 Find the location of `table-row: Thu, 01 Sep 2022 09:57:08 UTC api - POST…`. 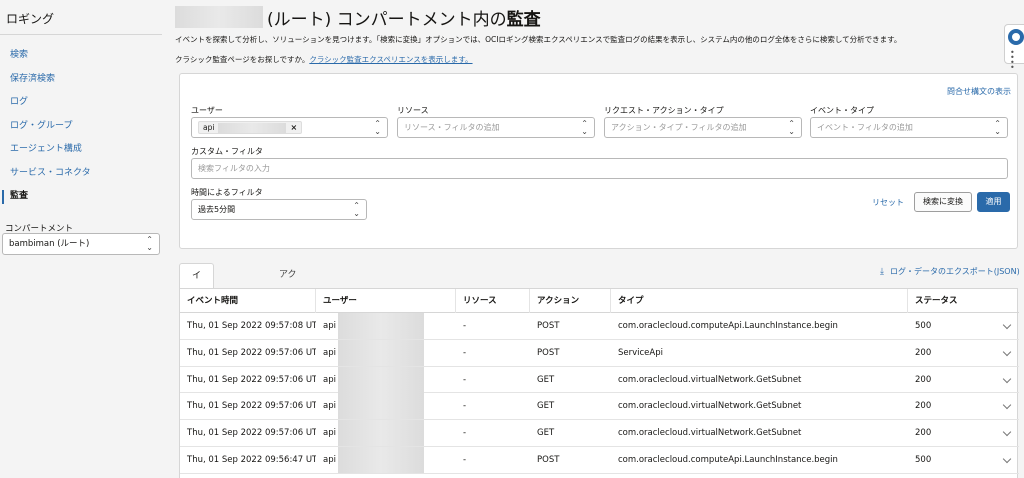

table-row: Thu, 01 Sep 2022 09:57:08 UTC api - POST… is located at coordinates (599, 326).